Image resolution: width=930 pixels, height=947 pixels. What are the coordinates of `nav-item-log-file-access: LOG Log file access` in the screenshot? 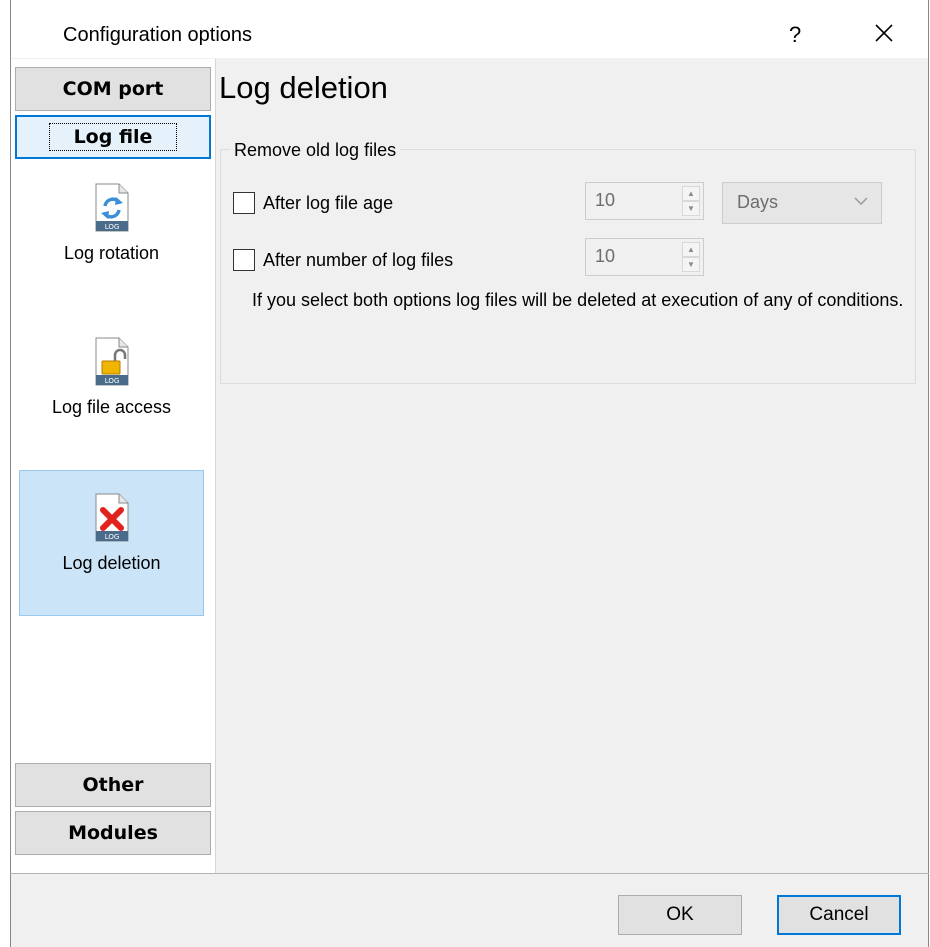 It's located at (111, 388).